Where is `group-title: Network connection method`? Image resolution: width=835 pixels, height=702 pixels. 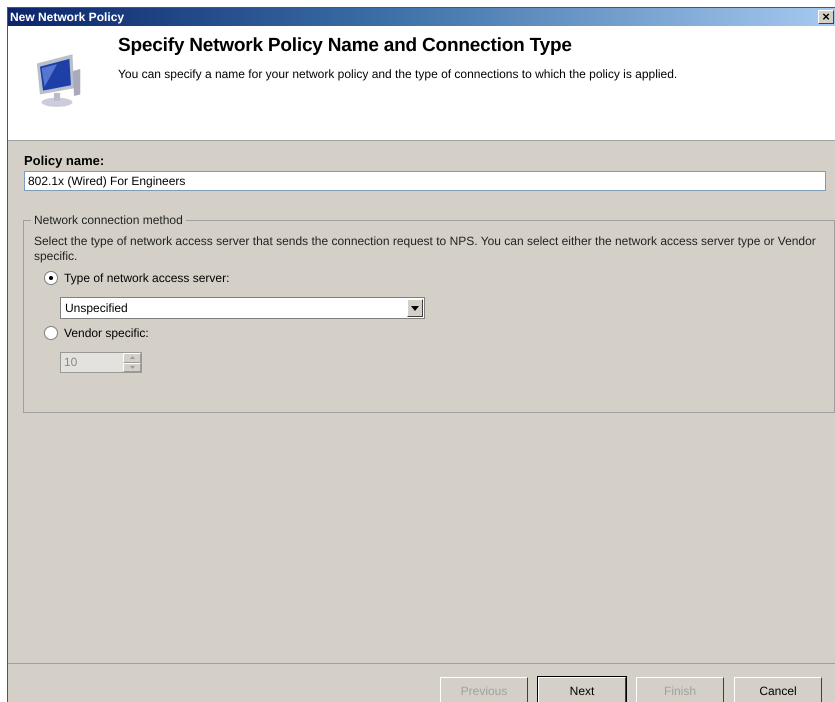
group-title: Network connection method is located at coordinates (108, 220).